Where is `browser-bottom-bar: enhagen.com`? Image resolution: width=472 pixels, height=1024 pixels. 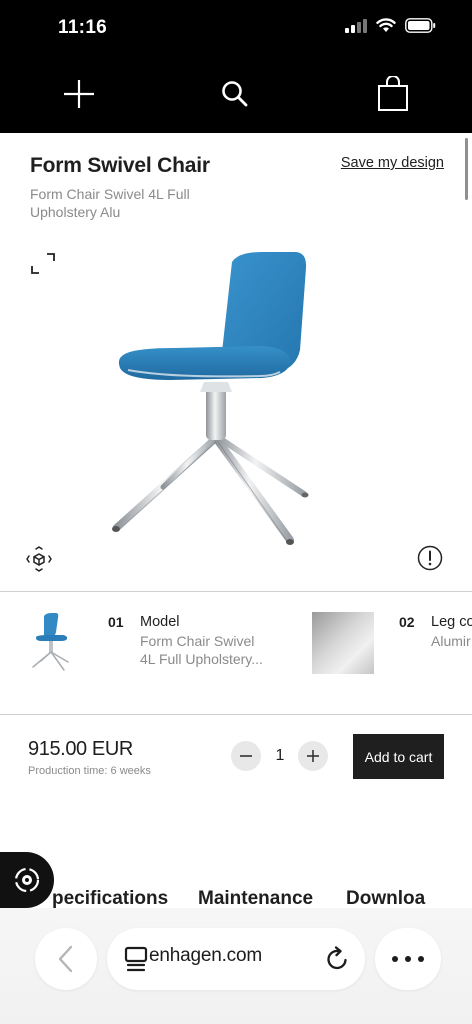
browser-bottom-bar: enhagen.com is located at coordinates (236, 966).